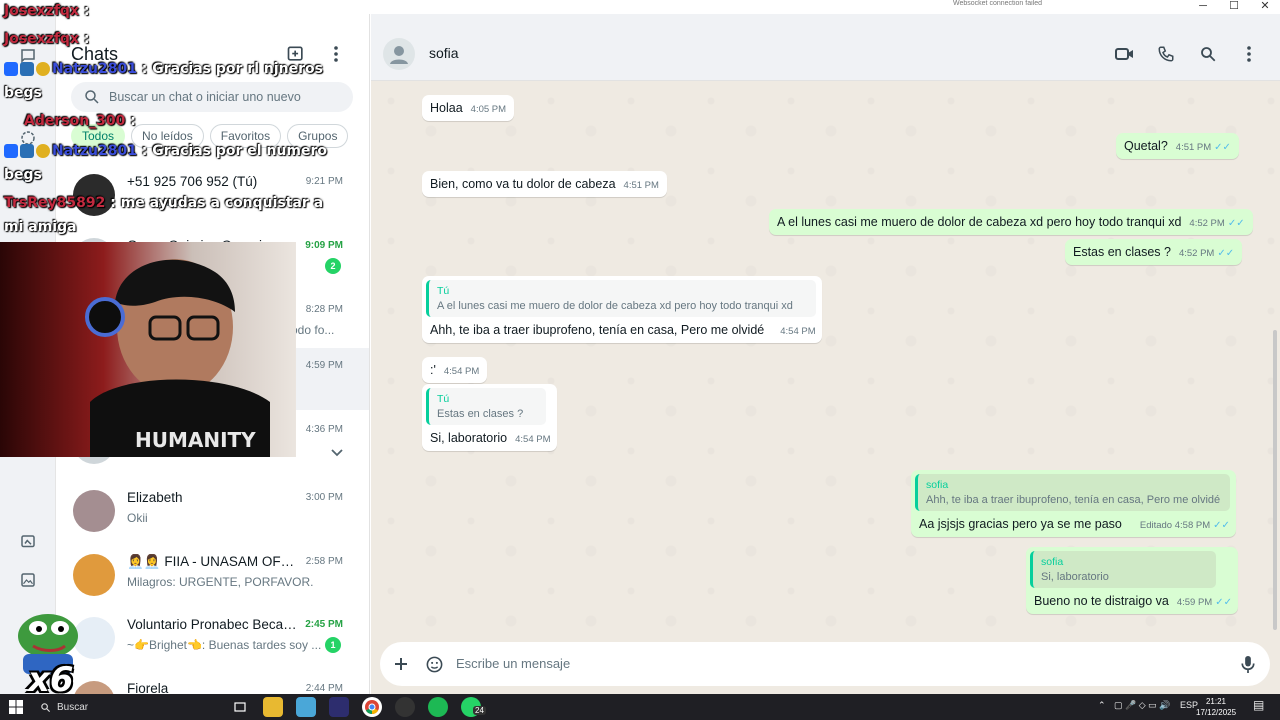 This screenshot has width=1280, height=720. Describe the element at coordinates (130, 121) in the screenshot. I see `overlay-message: :` at that location.